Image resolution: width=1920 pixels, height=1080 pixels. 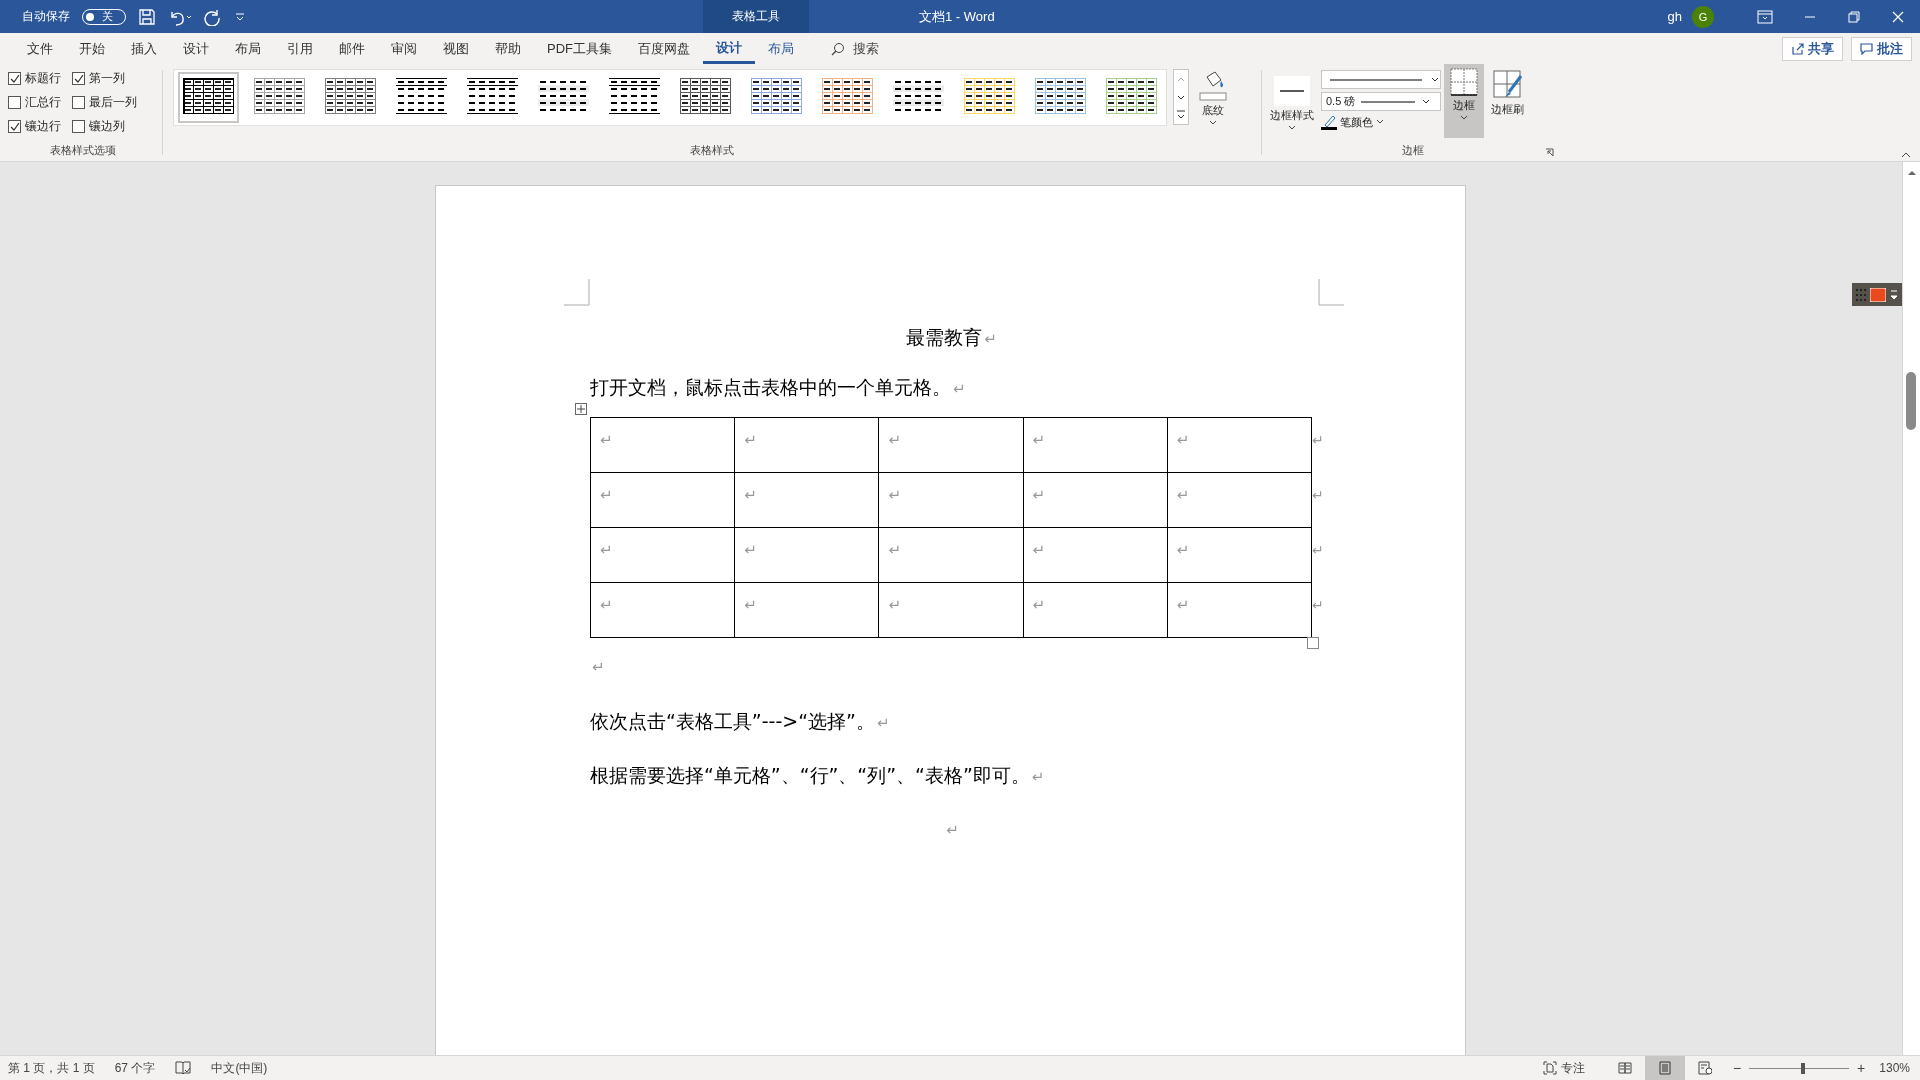 What do you see at coordinates (1329, 122) in the screenshot?
I see `pen-icon` at bounding box center [1329, 122].